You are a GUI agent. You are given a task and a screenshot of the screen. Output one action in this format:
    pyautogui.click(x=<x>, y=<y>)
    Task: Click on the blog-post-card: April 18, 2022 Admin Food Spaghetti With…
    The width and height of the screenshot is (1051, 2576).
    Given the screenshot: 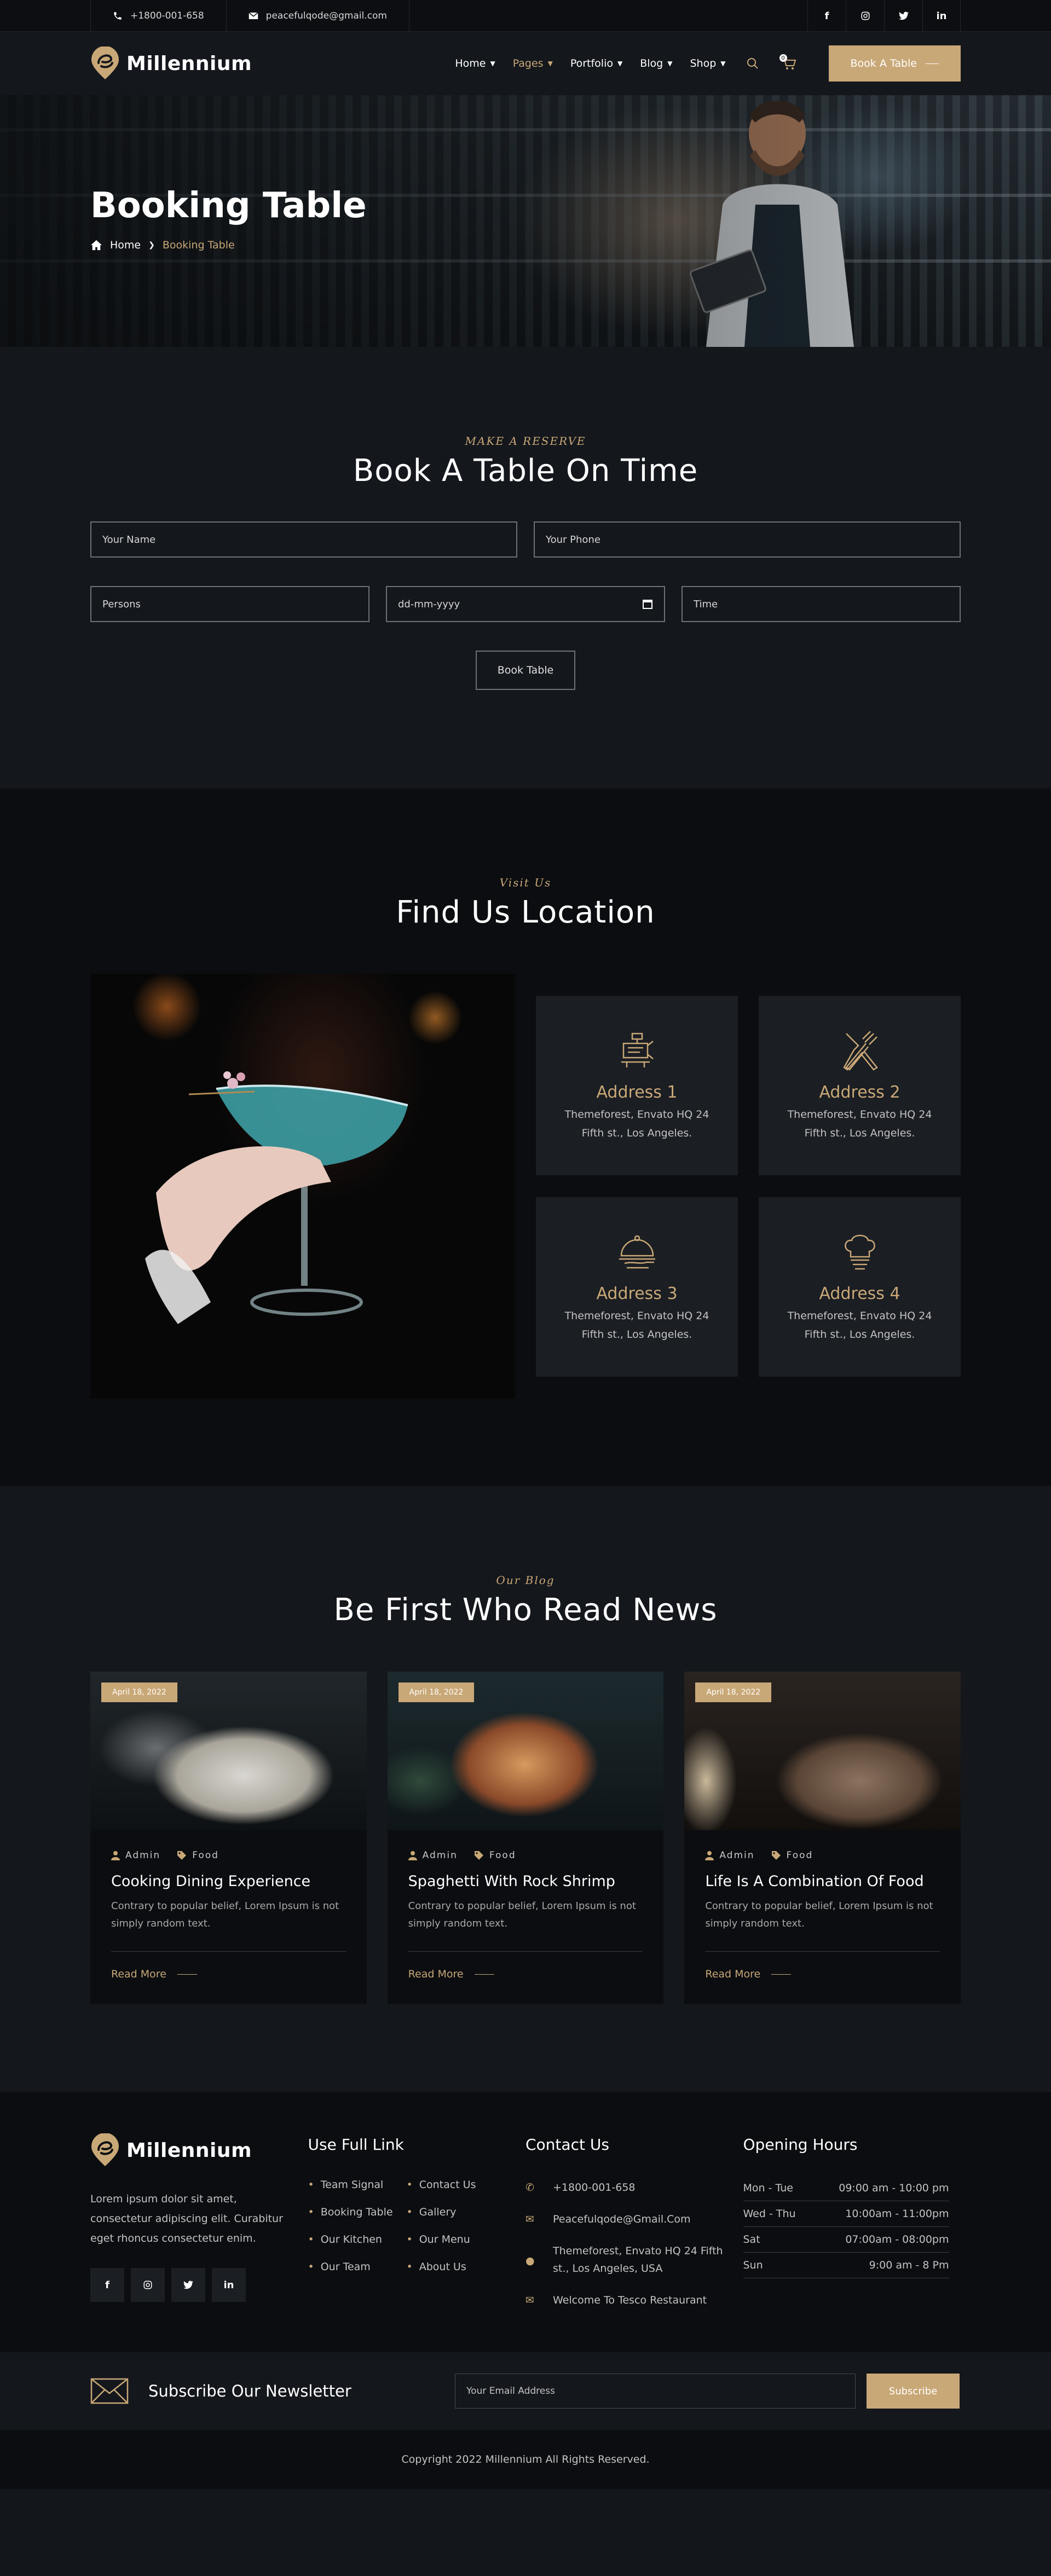 What is the action you would take?
    pyautogui.click(x=525, y=1838)
    